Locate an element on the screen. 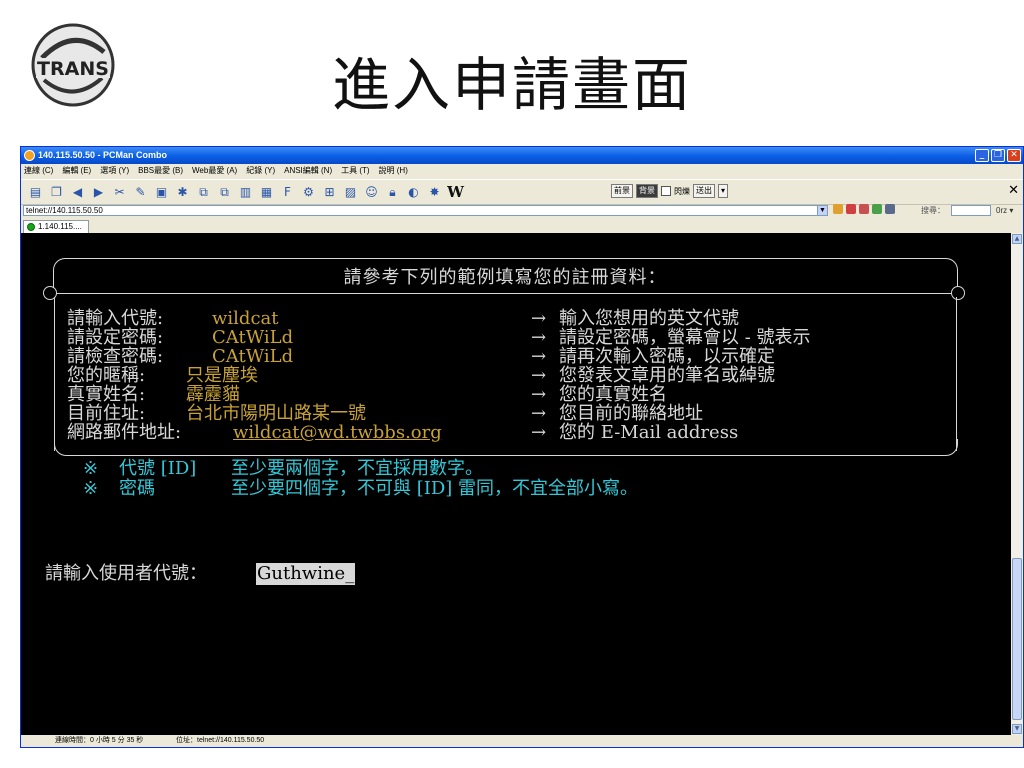 This screenshot has width=1024, height=768. field-description: 您的真實姓名 is located at coordinates (613, 394).